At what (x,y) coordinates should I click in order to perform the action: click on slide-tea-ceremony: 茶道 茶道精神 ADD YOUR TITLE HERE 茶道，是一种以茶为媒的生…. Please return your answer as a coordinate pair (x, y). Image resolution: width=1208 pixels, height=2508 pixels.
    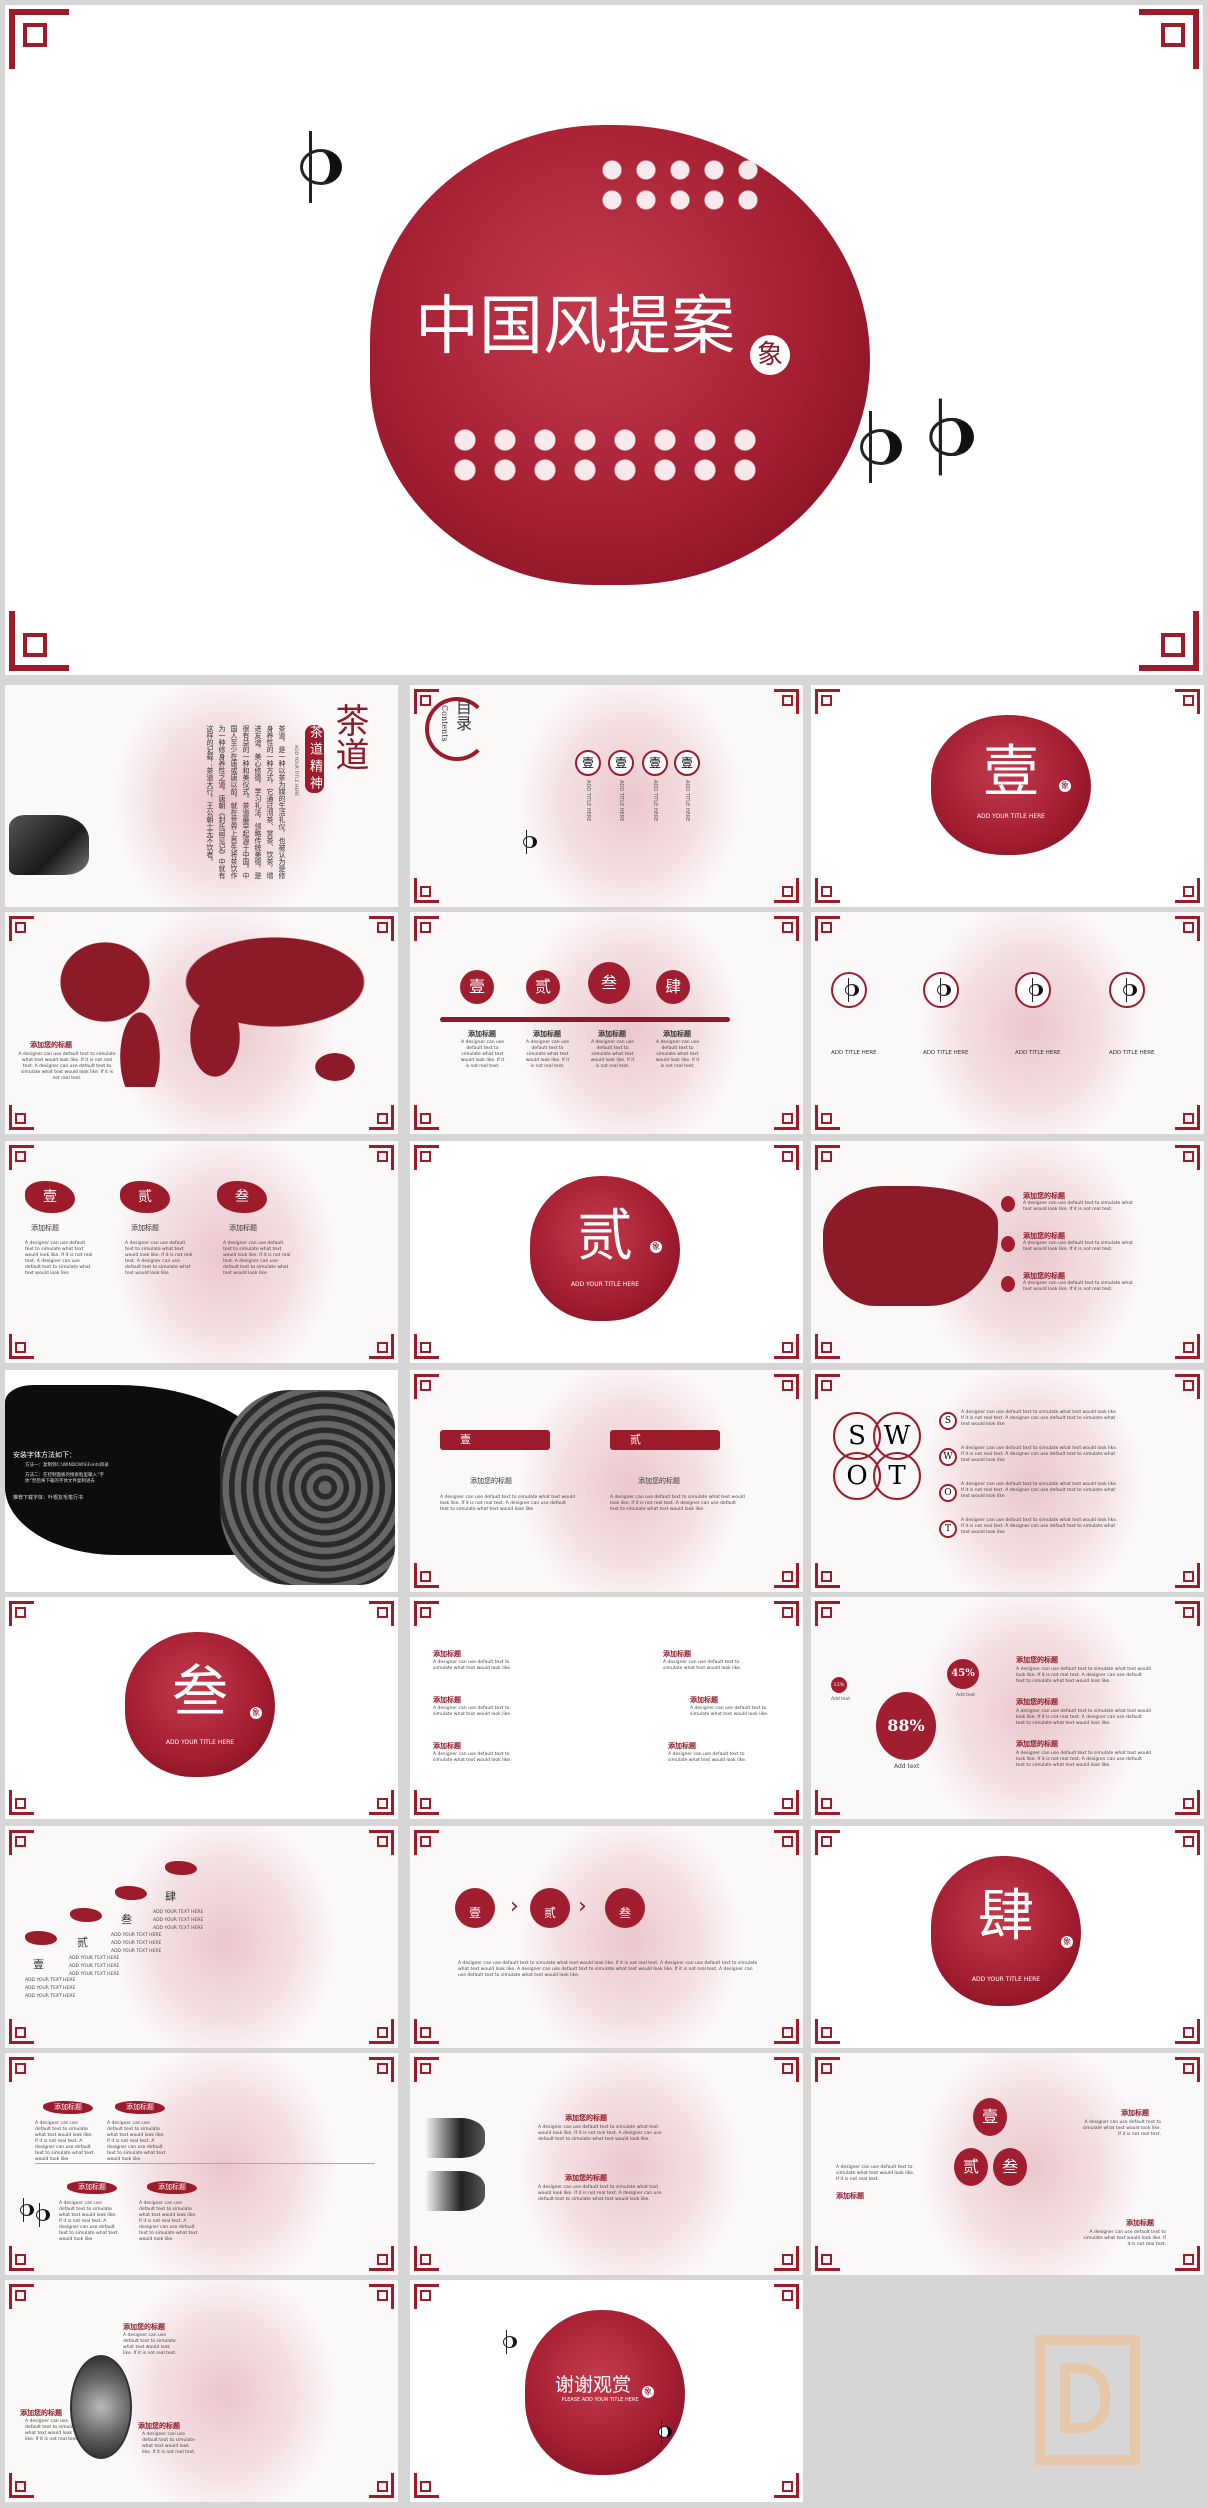
    Looking at the image, I should click on (201, 796).